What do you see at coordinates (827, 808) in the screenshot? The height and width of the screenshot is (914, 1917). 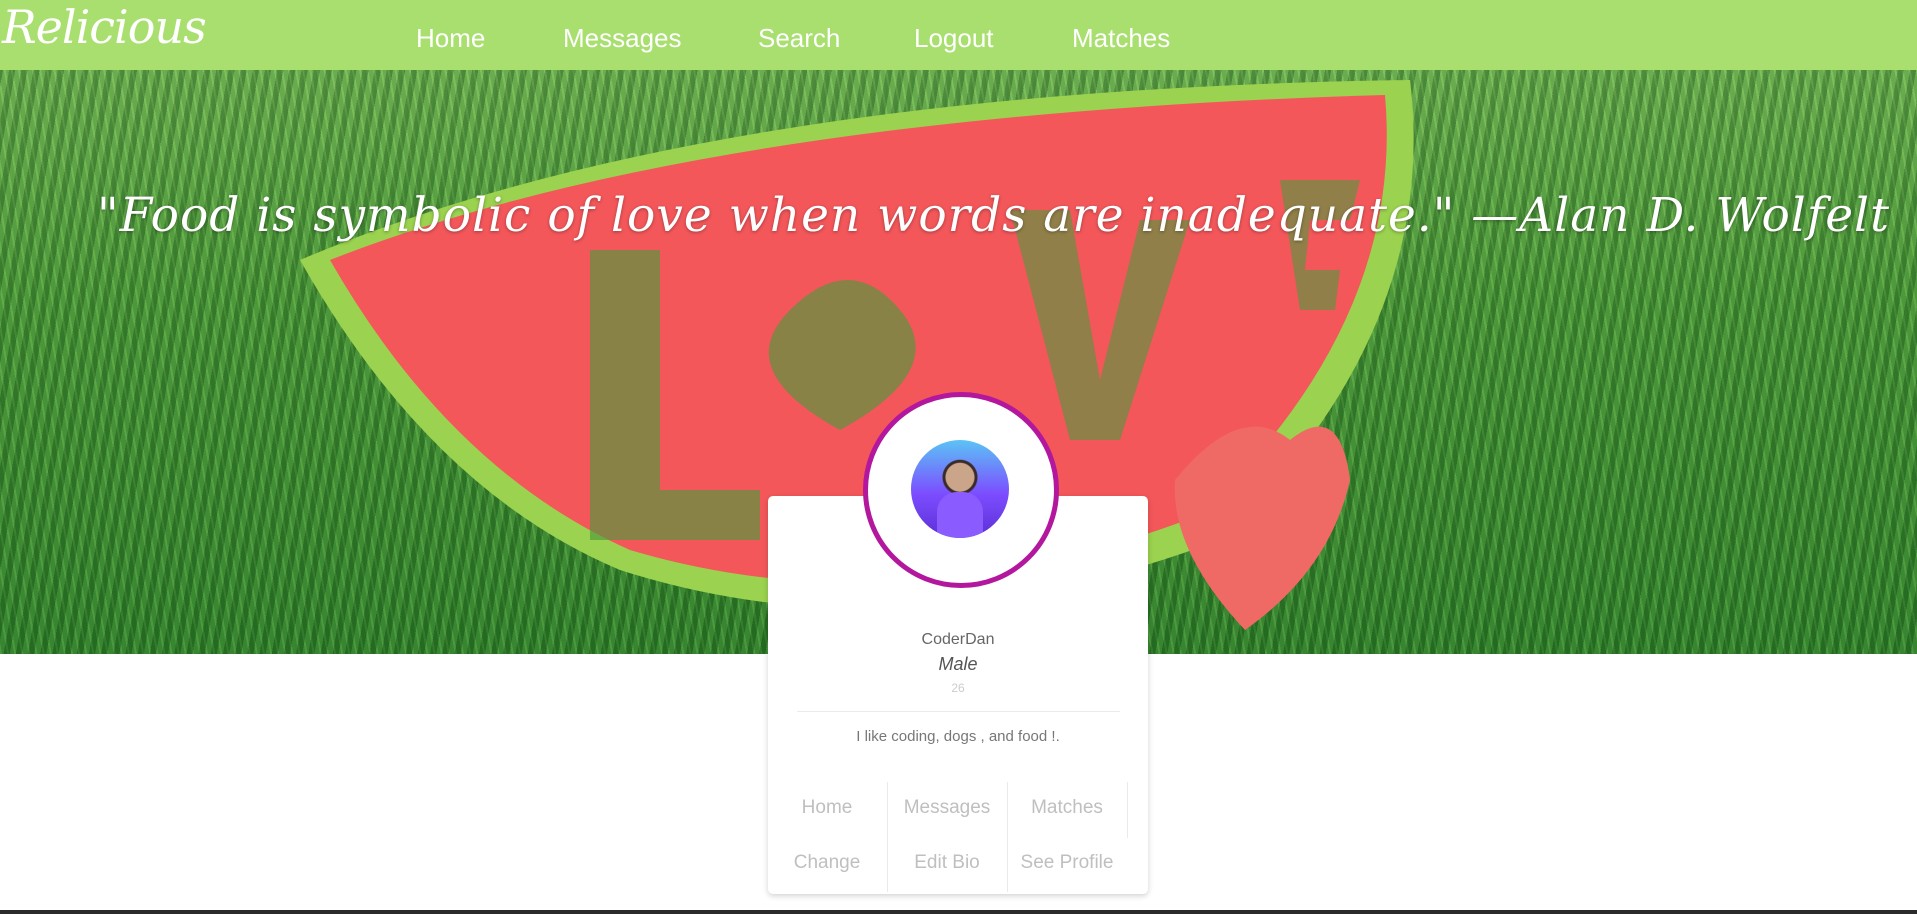 I see `card-home-button: Home` at bounding box center [827, 808].